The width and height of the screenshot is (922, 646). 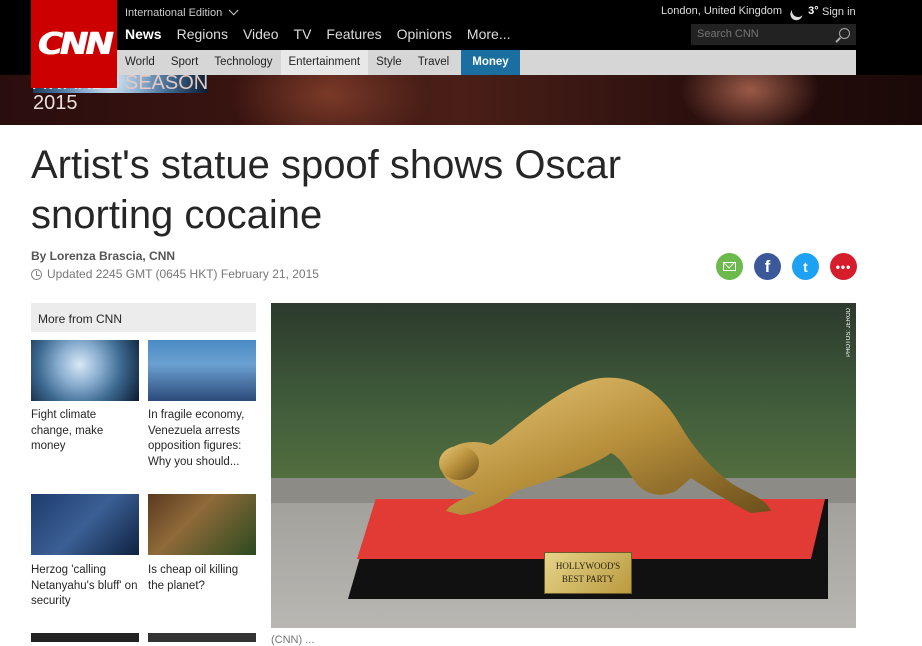 I want to click on thumb-earth, so click(x=85, y=370).